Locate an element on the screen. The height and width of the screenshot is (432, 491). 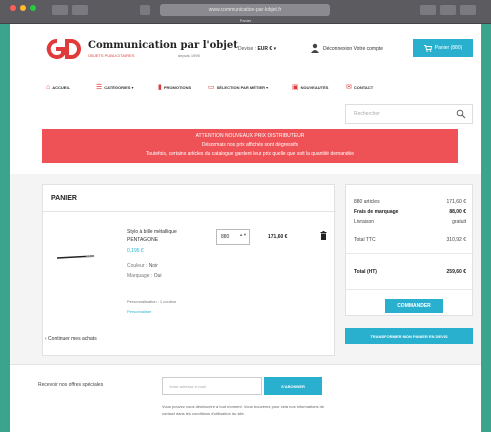
product-unit-price: 0,195 € is located at coordinates (135, 251).